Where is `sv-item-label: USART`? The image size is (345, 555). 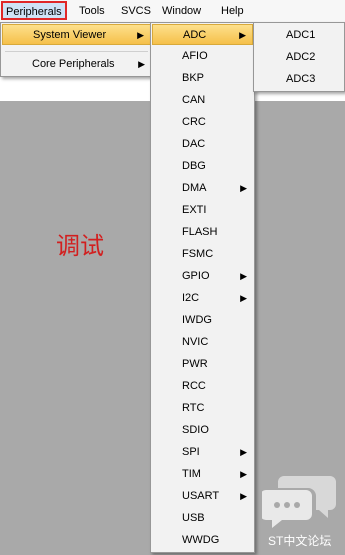
sv-item-label: USART is located at coordinates (201, 496).